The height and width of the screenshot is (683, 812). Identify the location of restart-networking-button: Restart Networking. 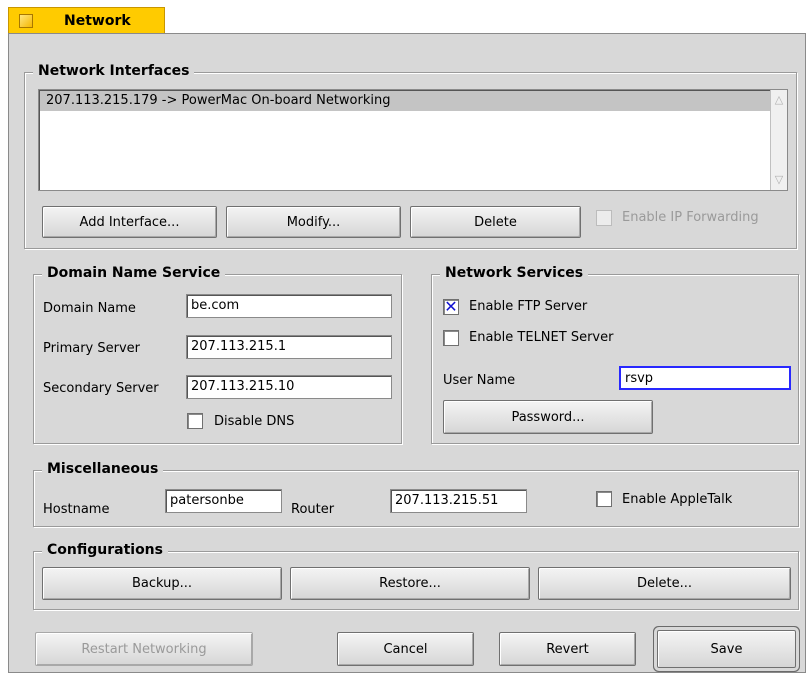
(144, 649).